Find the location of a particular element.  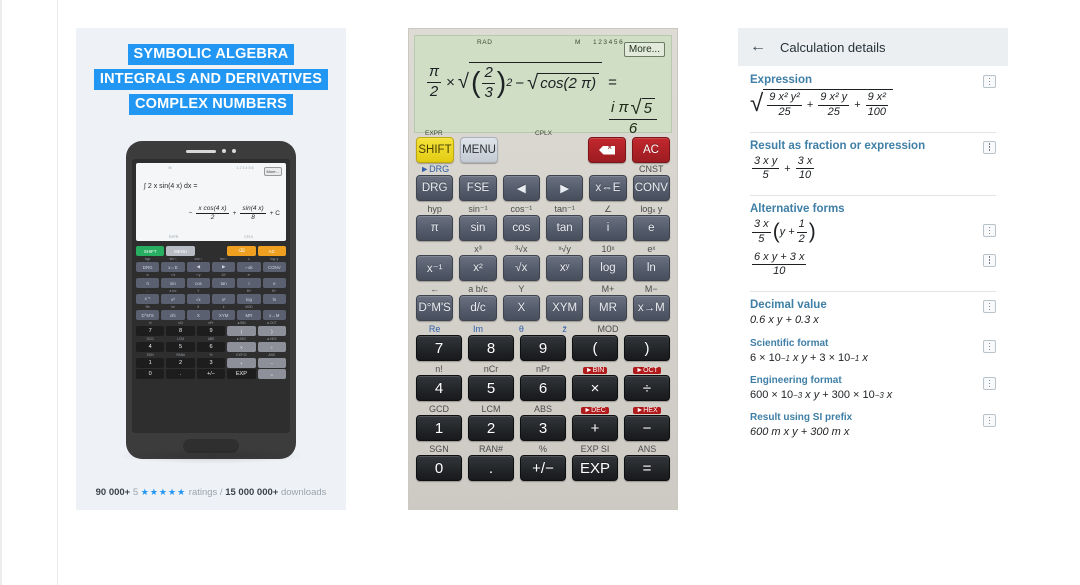

phone-key-3: 3 is located at coordinates (211, 363).